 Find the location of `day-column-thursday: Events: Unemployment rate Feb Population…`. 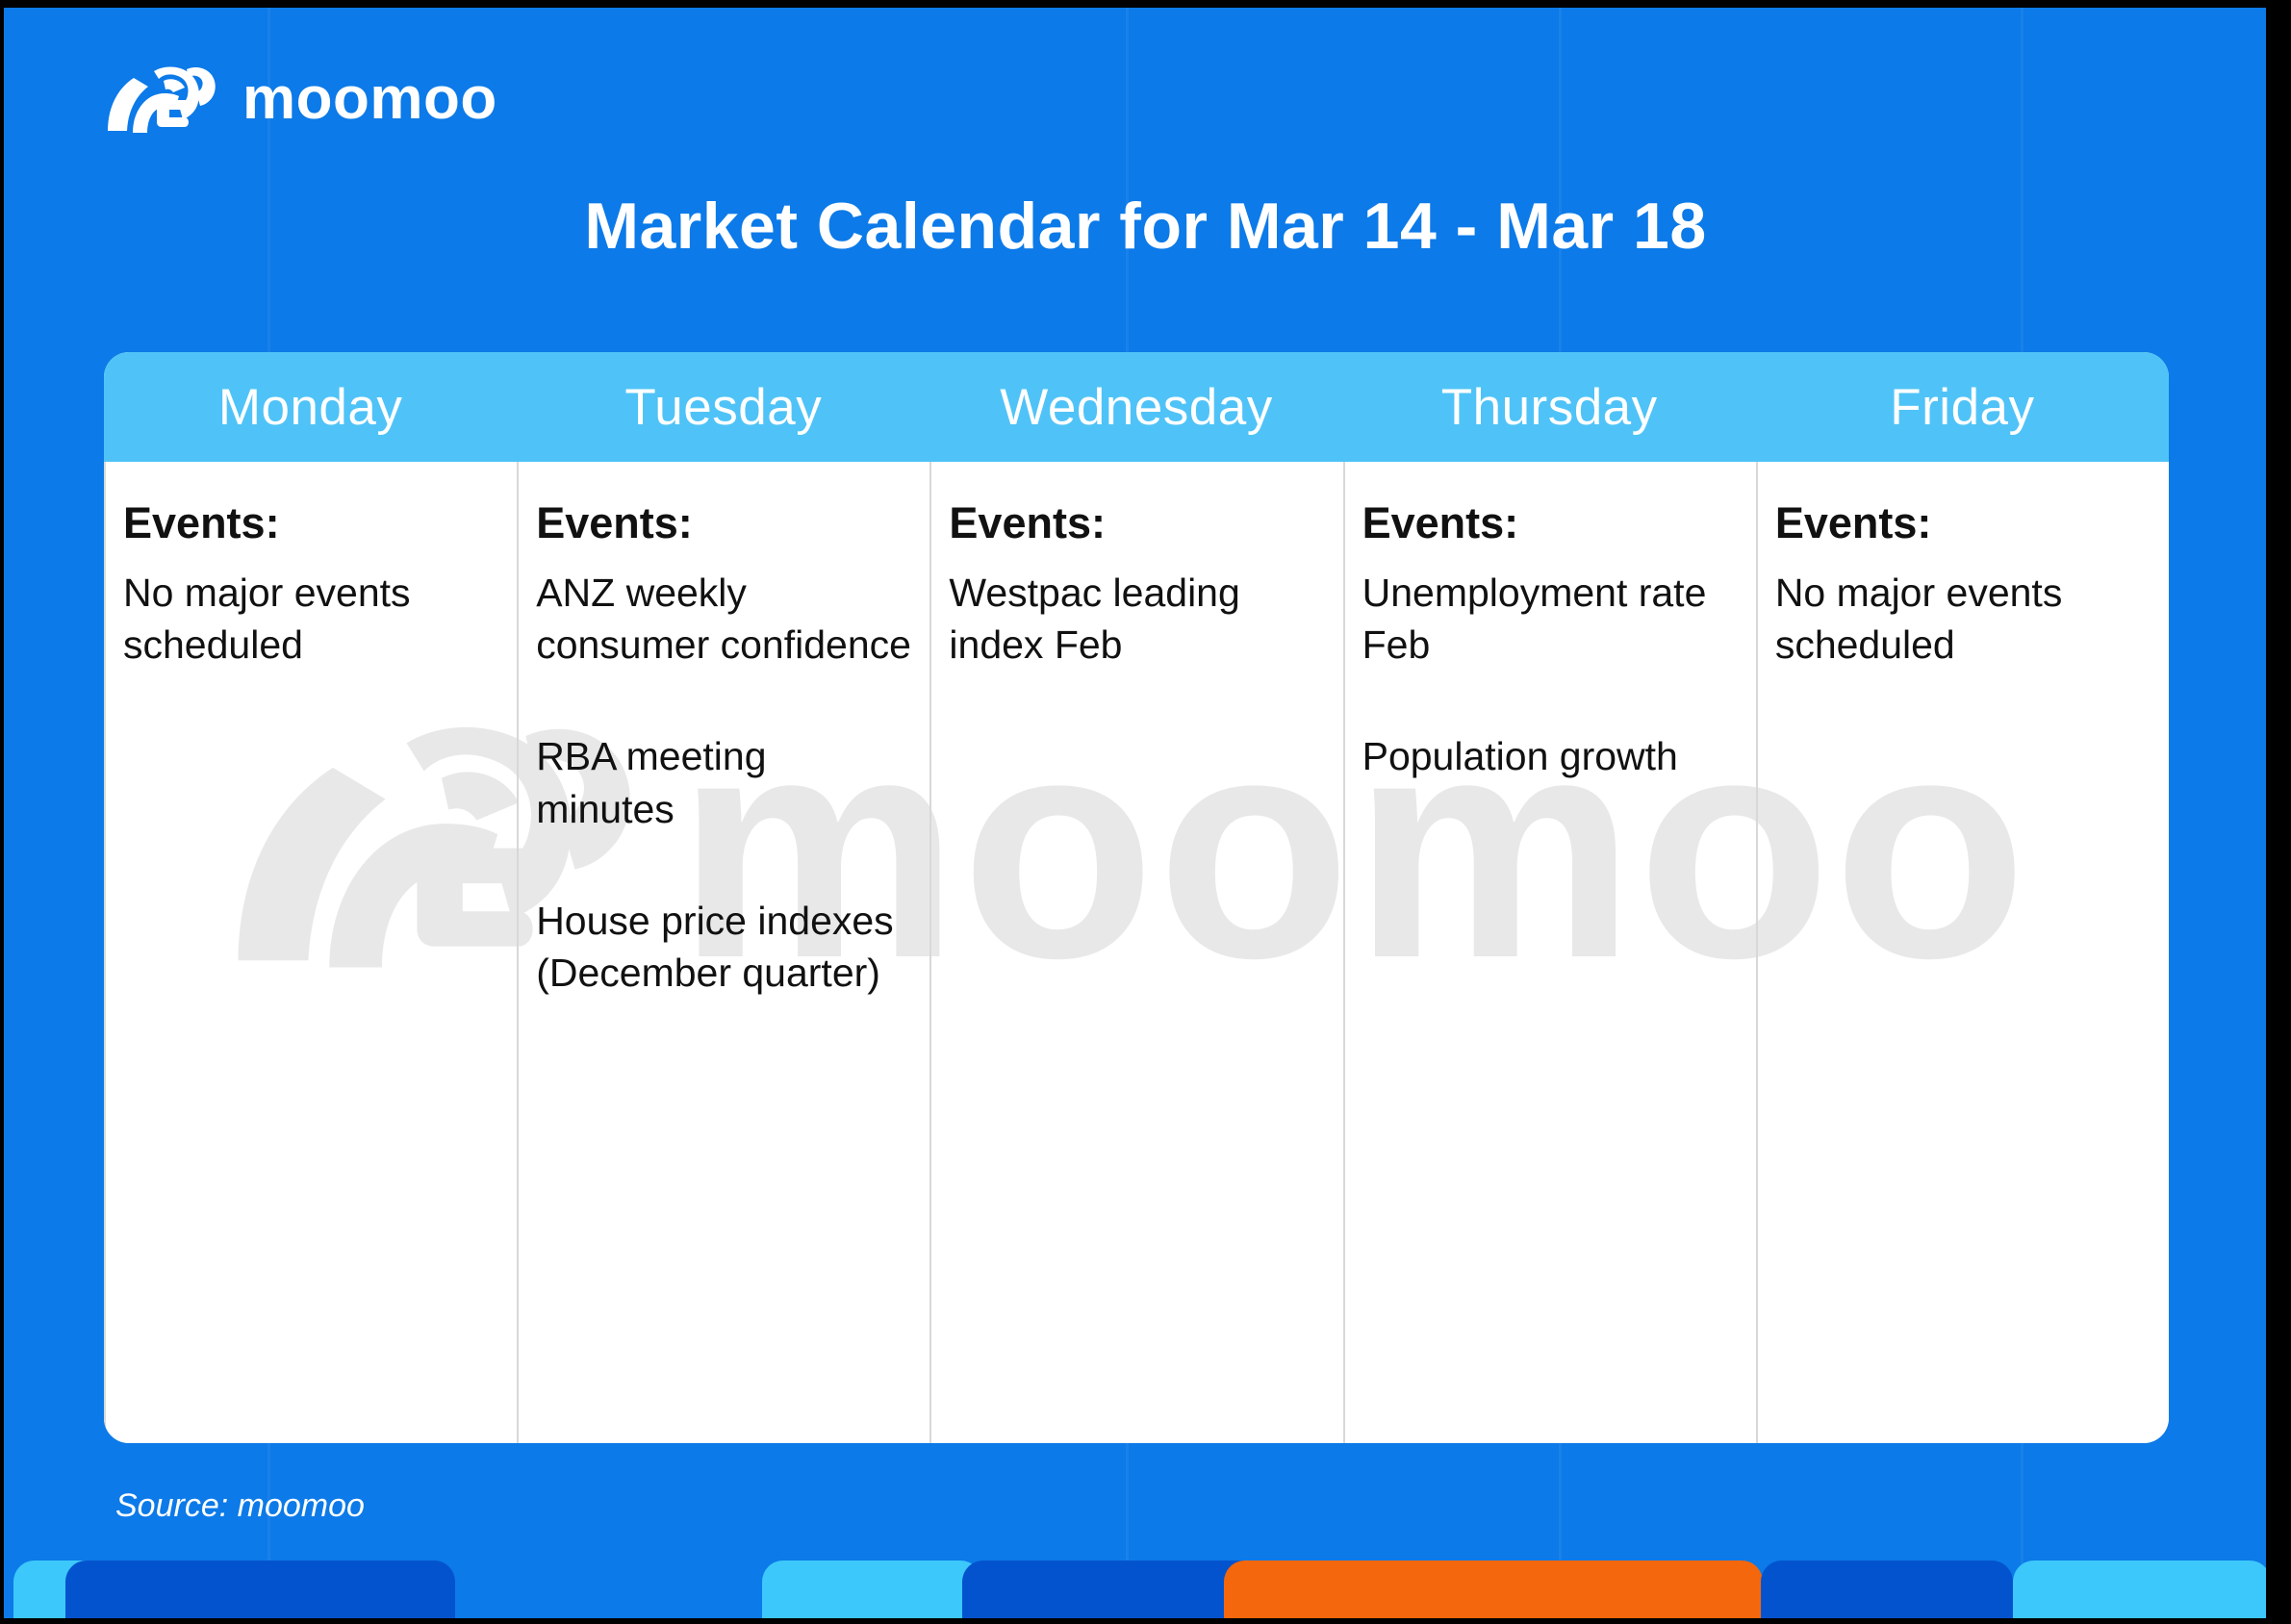

day-column-thursday: Events: Unemployment rate Feb Population… is located at coordinates (1549, 952).